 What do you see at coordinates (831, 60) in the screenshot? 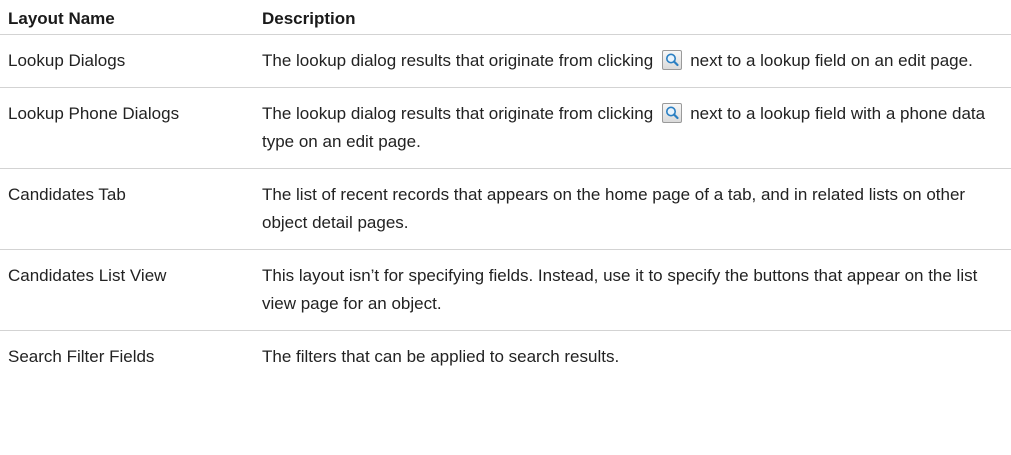
I see `description-text: next to a lookup field on an edit page.` at bounding box center [831, 60].